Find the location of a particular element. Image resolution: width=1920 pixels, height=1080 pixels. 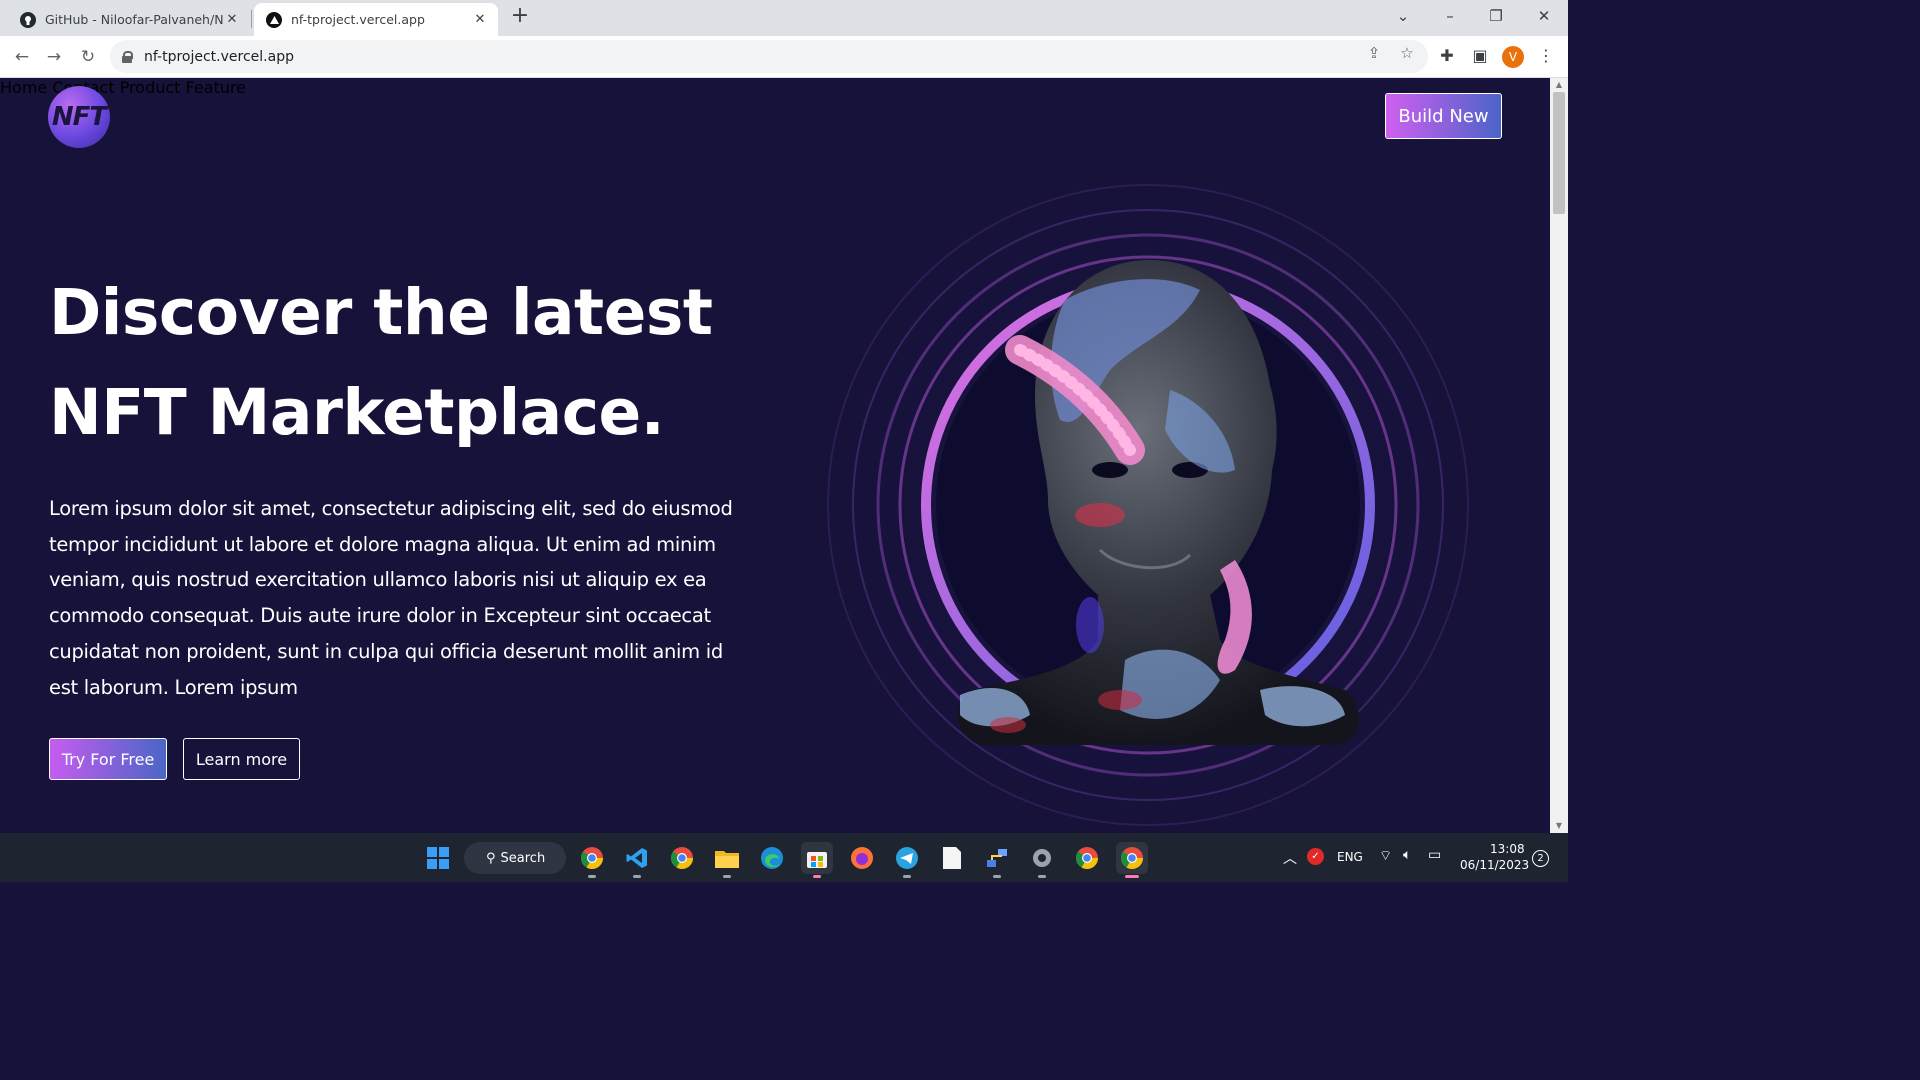

lock-icon is located at coordinates (127, 56).